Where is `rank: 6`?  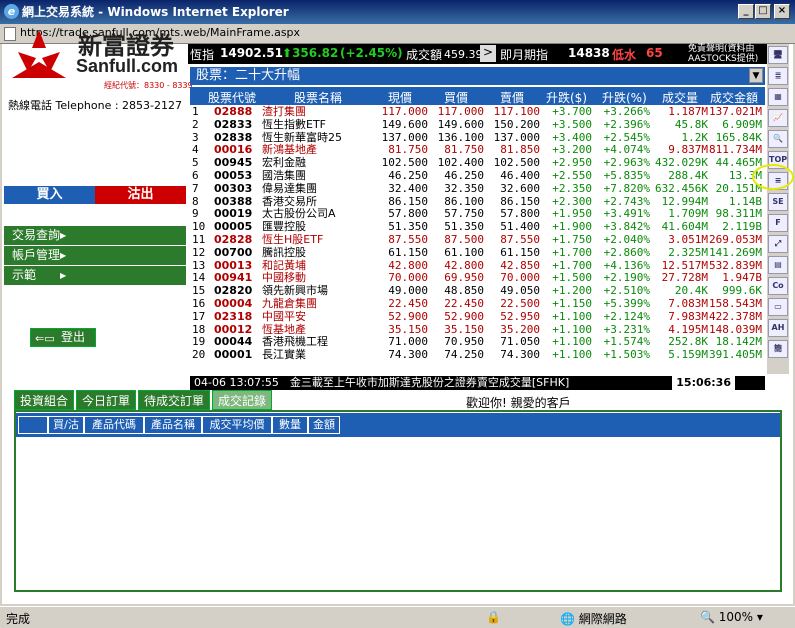
rank: 6 is located at coordinates (195, 175).